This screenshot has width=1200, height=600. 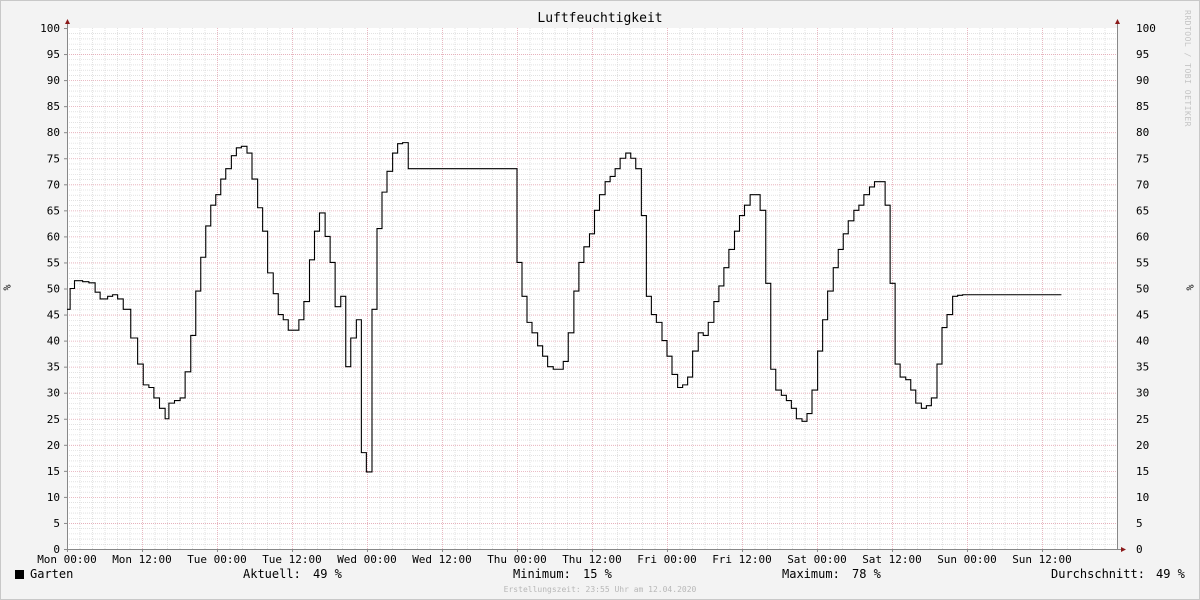 I want to click on y-tick-label-left: 95, so click(x=53, y=54).